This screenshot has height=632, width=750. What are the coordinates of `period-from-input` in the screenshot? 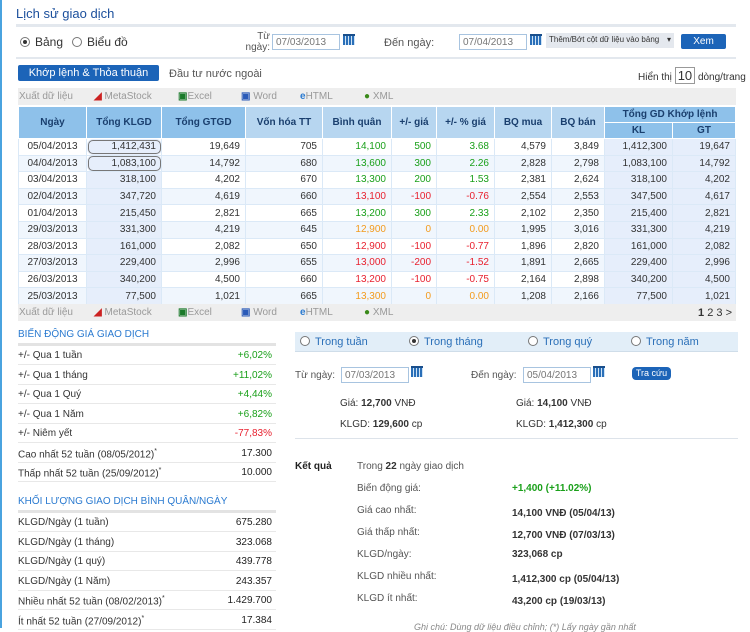 It's located at (375, 375).